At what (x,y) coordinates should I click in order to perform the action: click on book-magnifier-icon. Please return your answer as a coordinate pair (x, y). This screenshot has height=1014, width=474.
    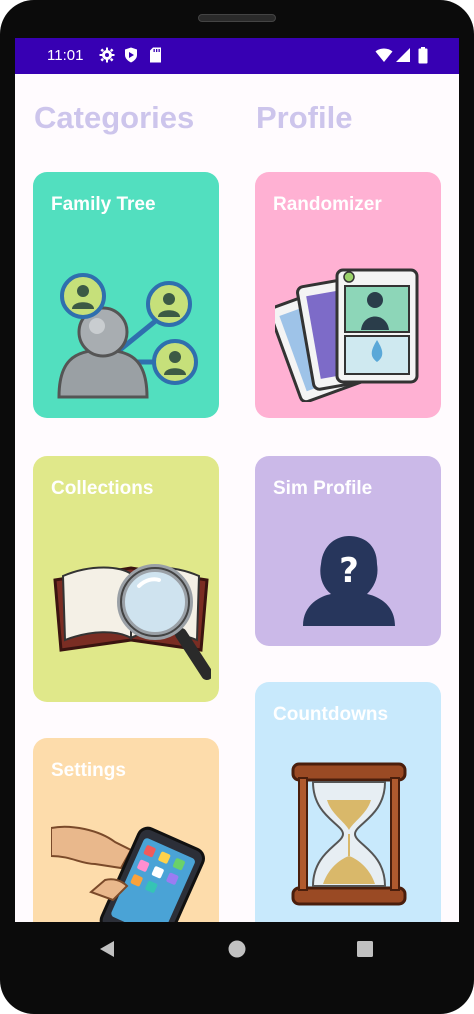
    Looking at the image, I should click on (132, 622).